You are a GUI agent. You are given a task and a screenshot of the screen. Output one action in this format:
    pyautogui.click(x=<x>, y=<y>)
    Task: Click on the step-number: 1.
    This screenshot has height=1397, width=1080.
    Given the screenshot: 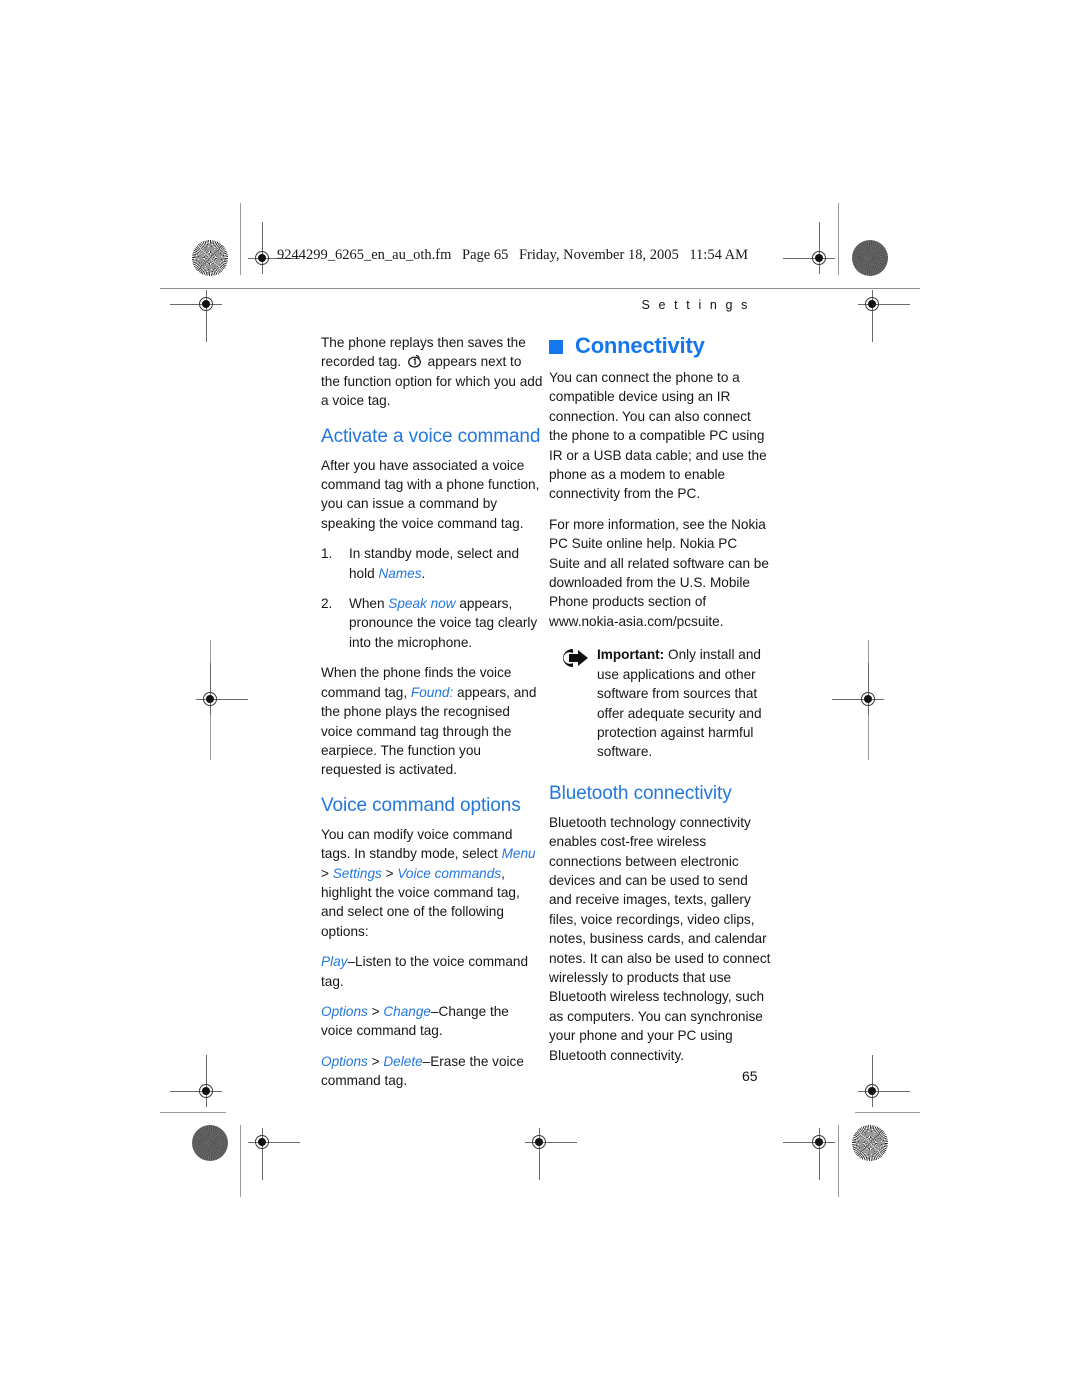 What is the action you would take?
    pyautogui.click(x=327, y=554)
    